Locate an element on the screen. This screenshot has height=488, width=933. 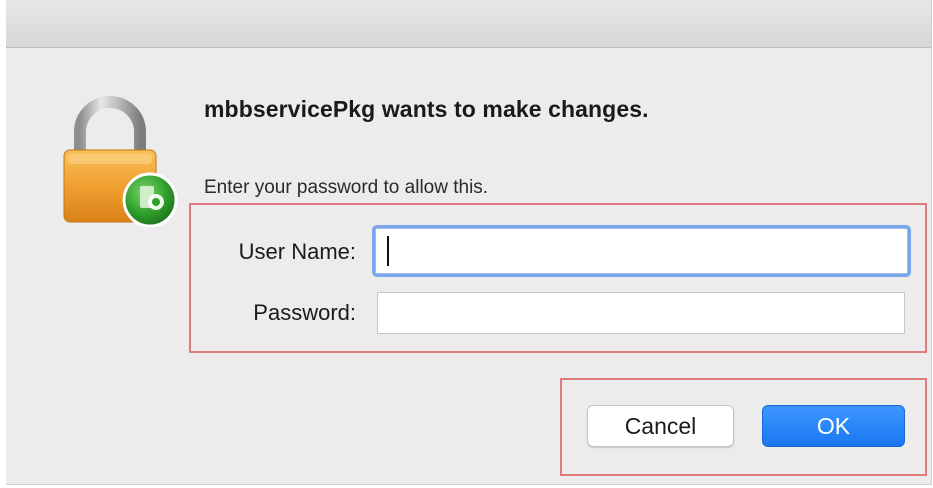
password-field is located at coordinates (641, 313).